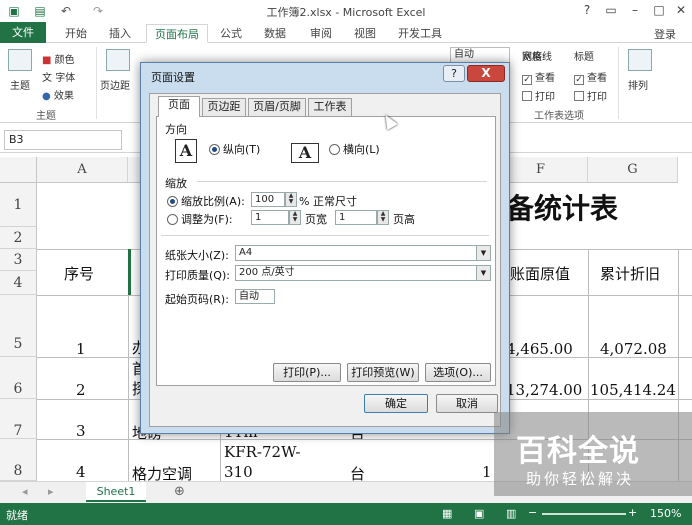 This screenshot has width=692, height=525. What do you see at coordinates (584, 57) in the screenshot?
I see `headings-group-label: 标题` at bounding box center [584, 57].